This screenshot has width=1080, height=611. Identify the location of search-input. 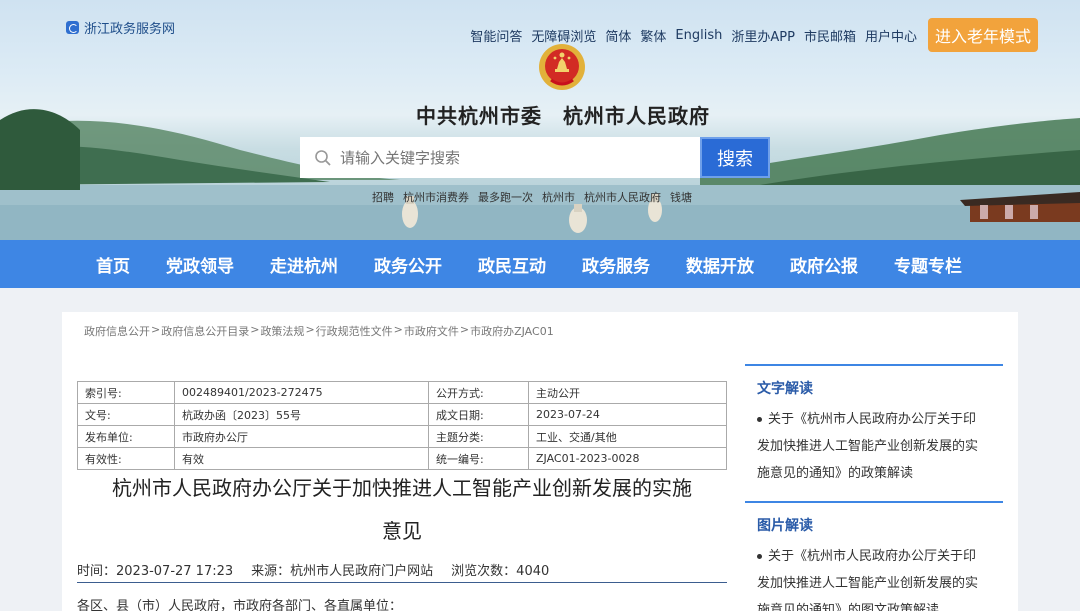
(500, 157).